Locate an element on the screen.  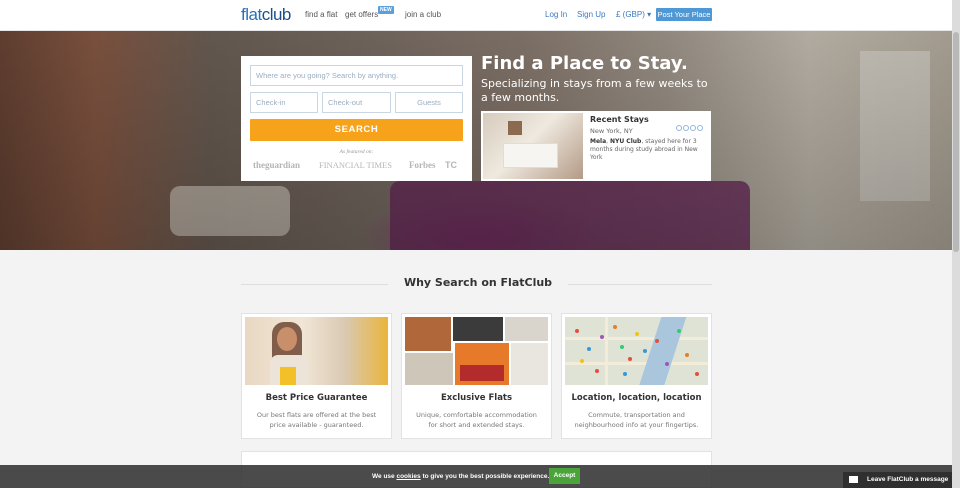
stay-guest-name: Mela is located at coordinates (598, 141).